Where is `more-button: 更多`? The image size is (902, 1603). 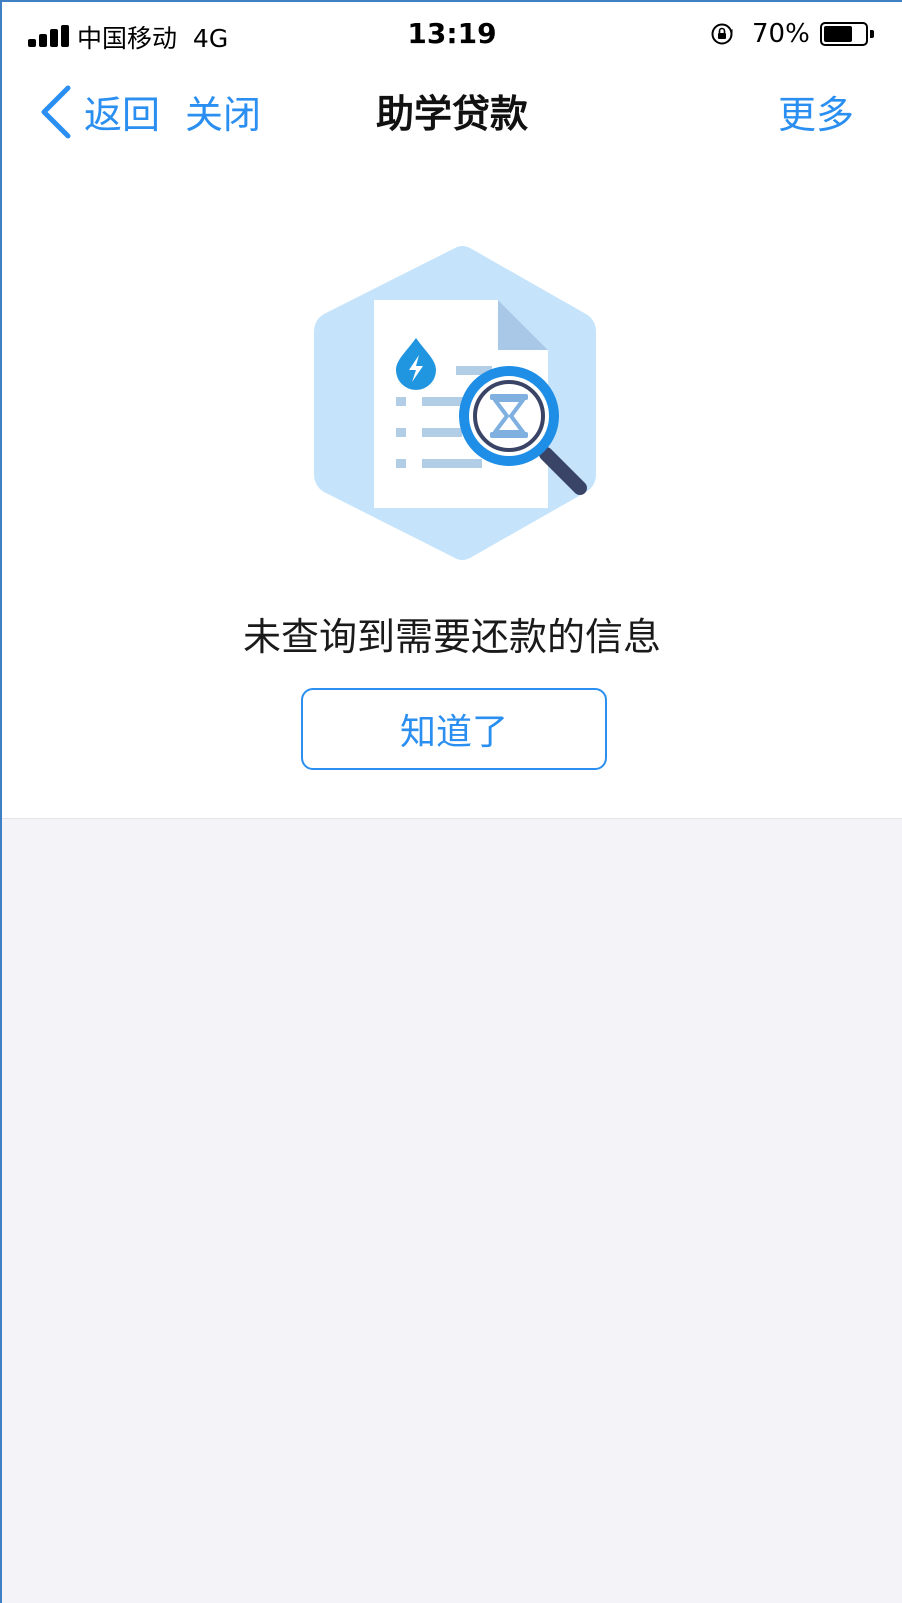
more-button: 更多 is located at coordinates (816, 111).